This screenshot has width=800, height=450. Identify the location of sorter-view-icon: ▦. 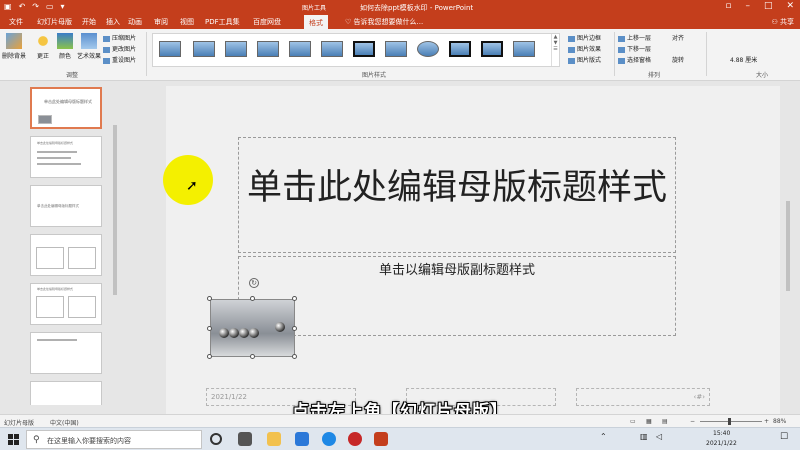
(649, 421).